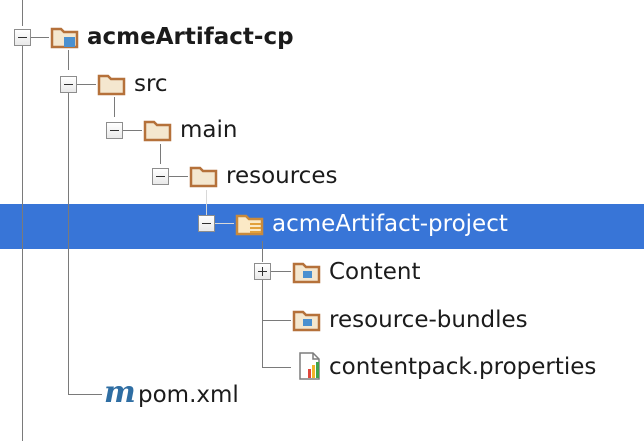 The image size is (644, 441). Describe the element at coordinates (428, 320) in the screenshot. I see `tree-label-resource-bundles: resource-bundles` at that location.